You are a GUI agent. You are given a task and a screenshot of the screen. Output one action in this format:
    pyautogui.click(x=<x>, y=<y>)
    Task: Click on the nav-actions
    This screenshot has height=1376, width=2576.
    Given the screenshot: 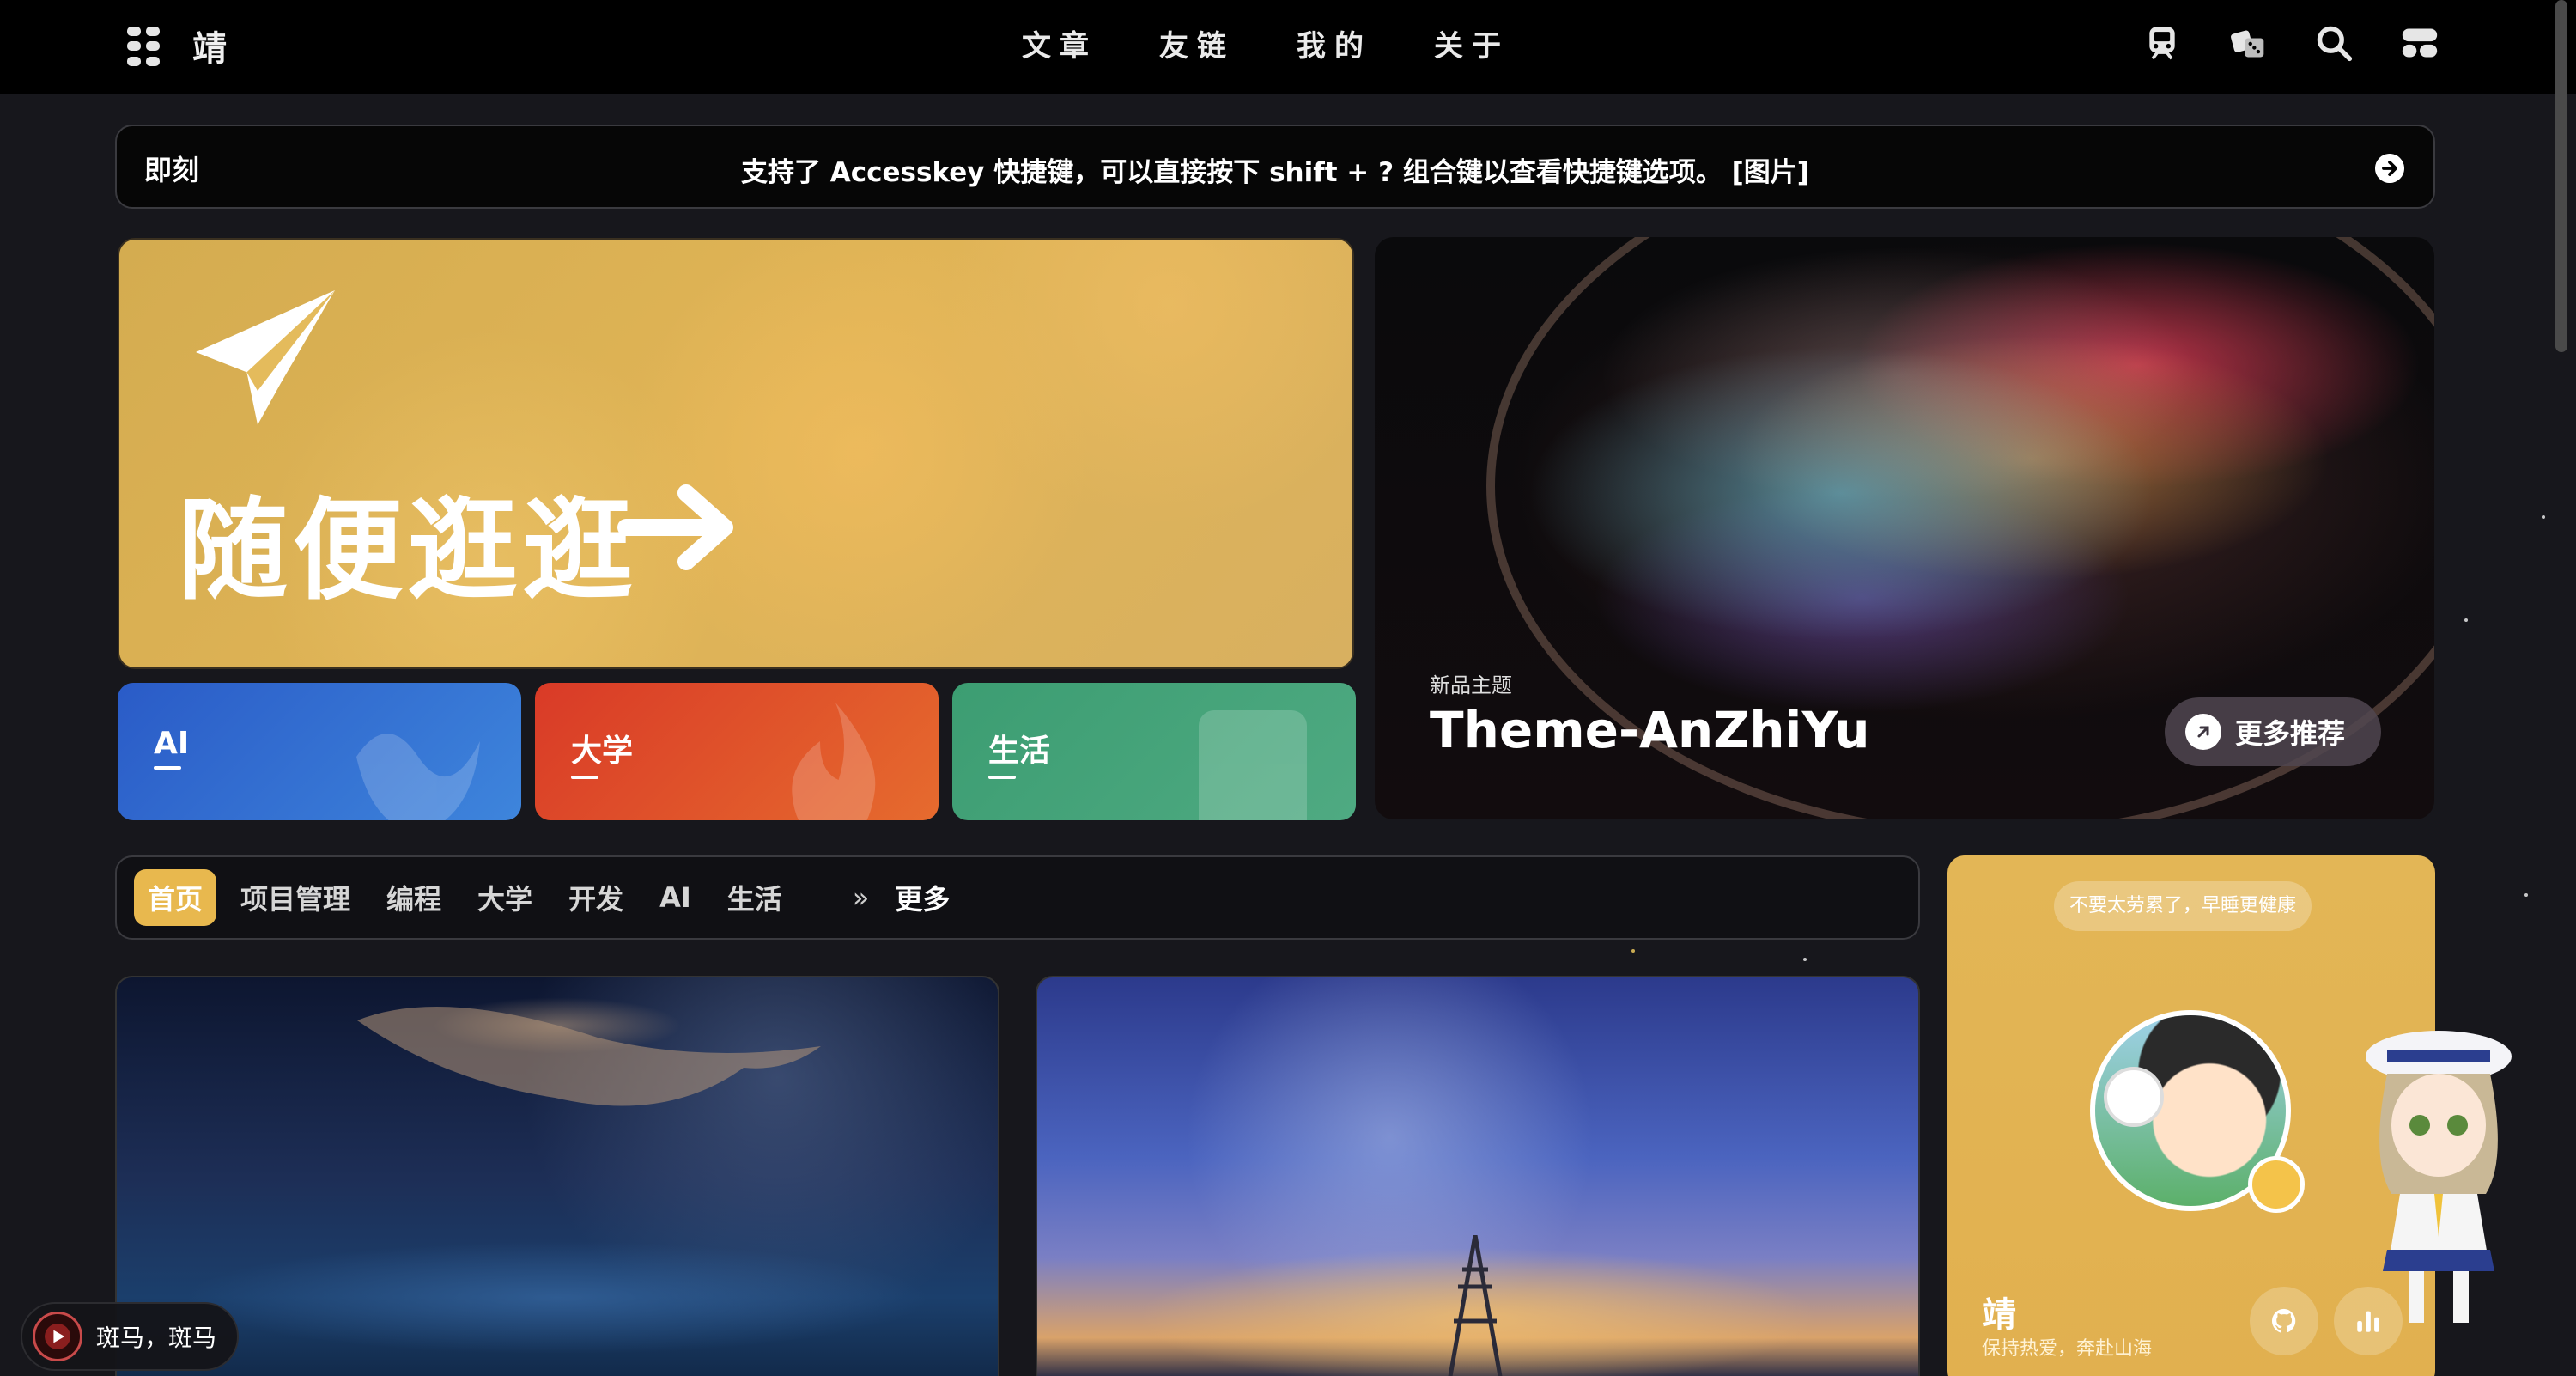 What is the action you would take?
    pyautogui.click(x=2291, y=43)
    